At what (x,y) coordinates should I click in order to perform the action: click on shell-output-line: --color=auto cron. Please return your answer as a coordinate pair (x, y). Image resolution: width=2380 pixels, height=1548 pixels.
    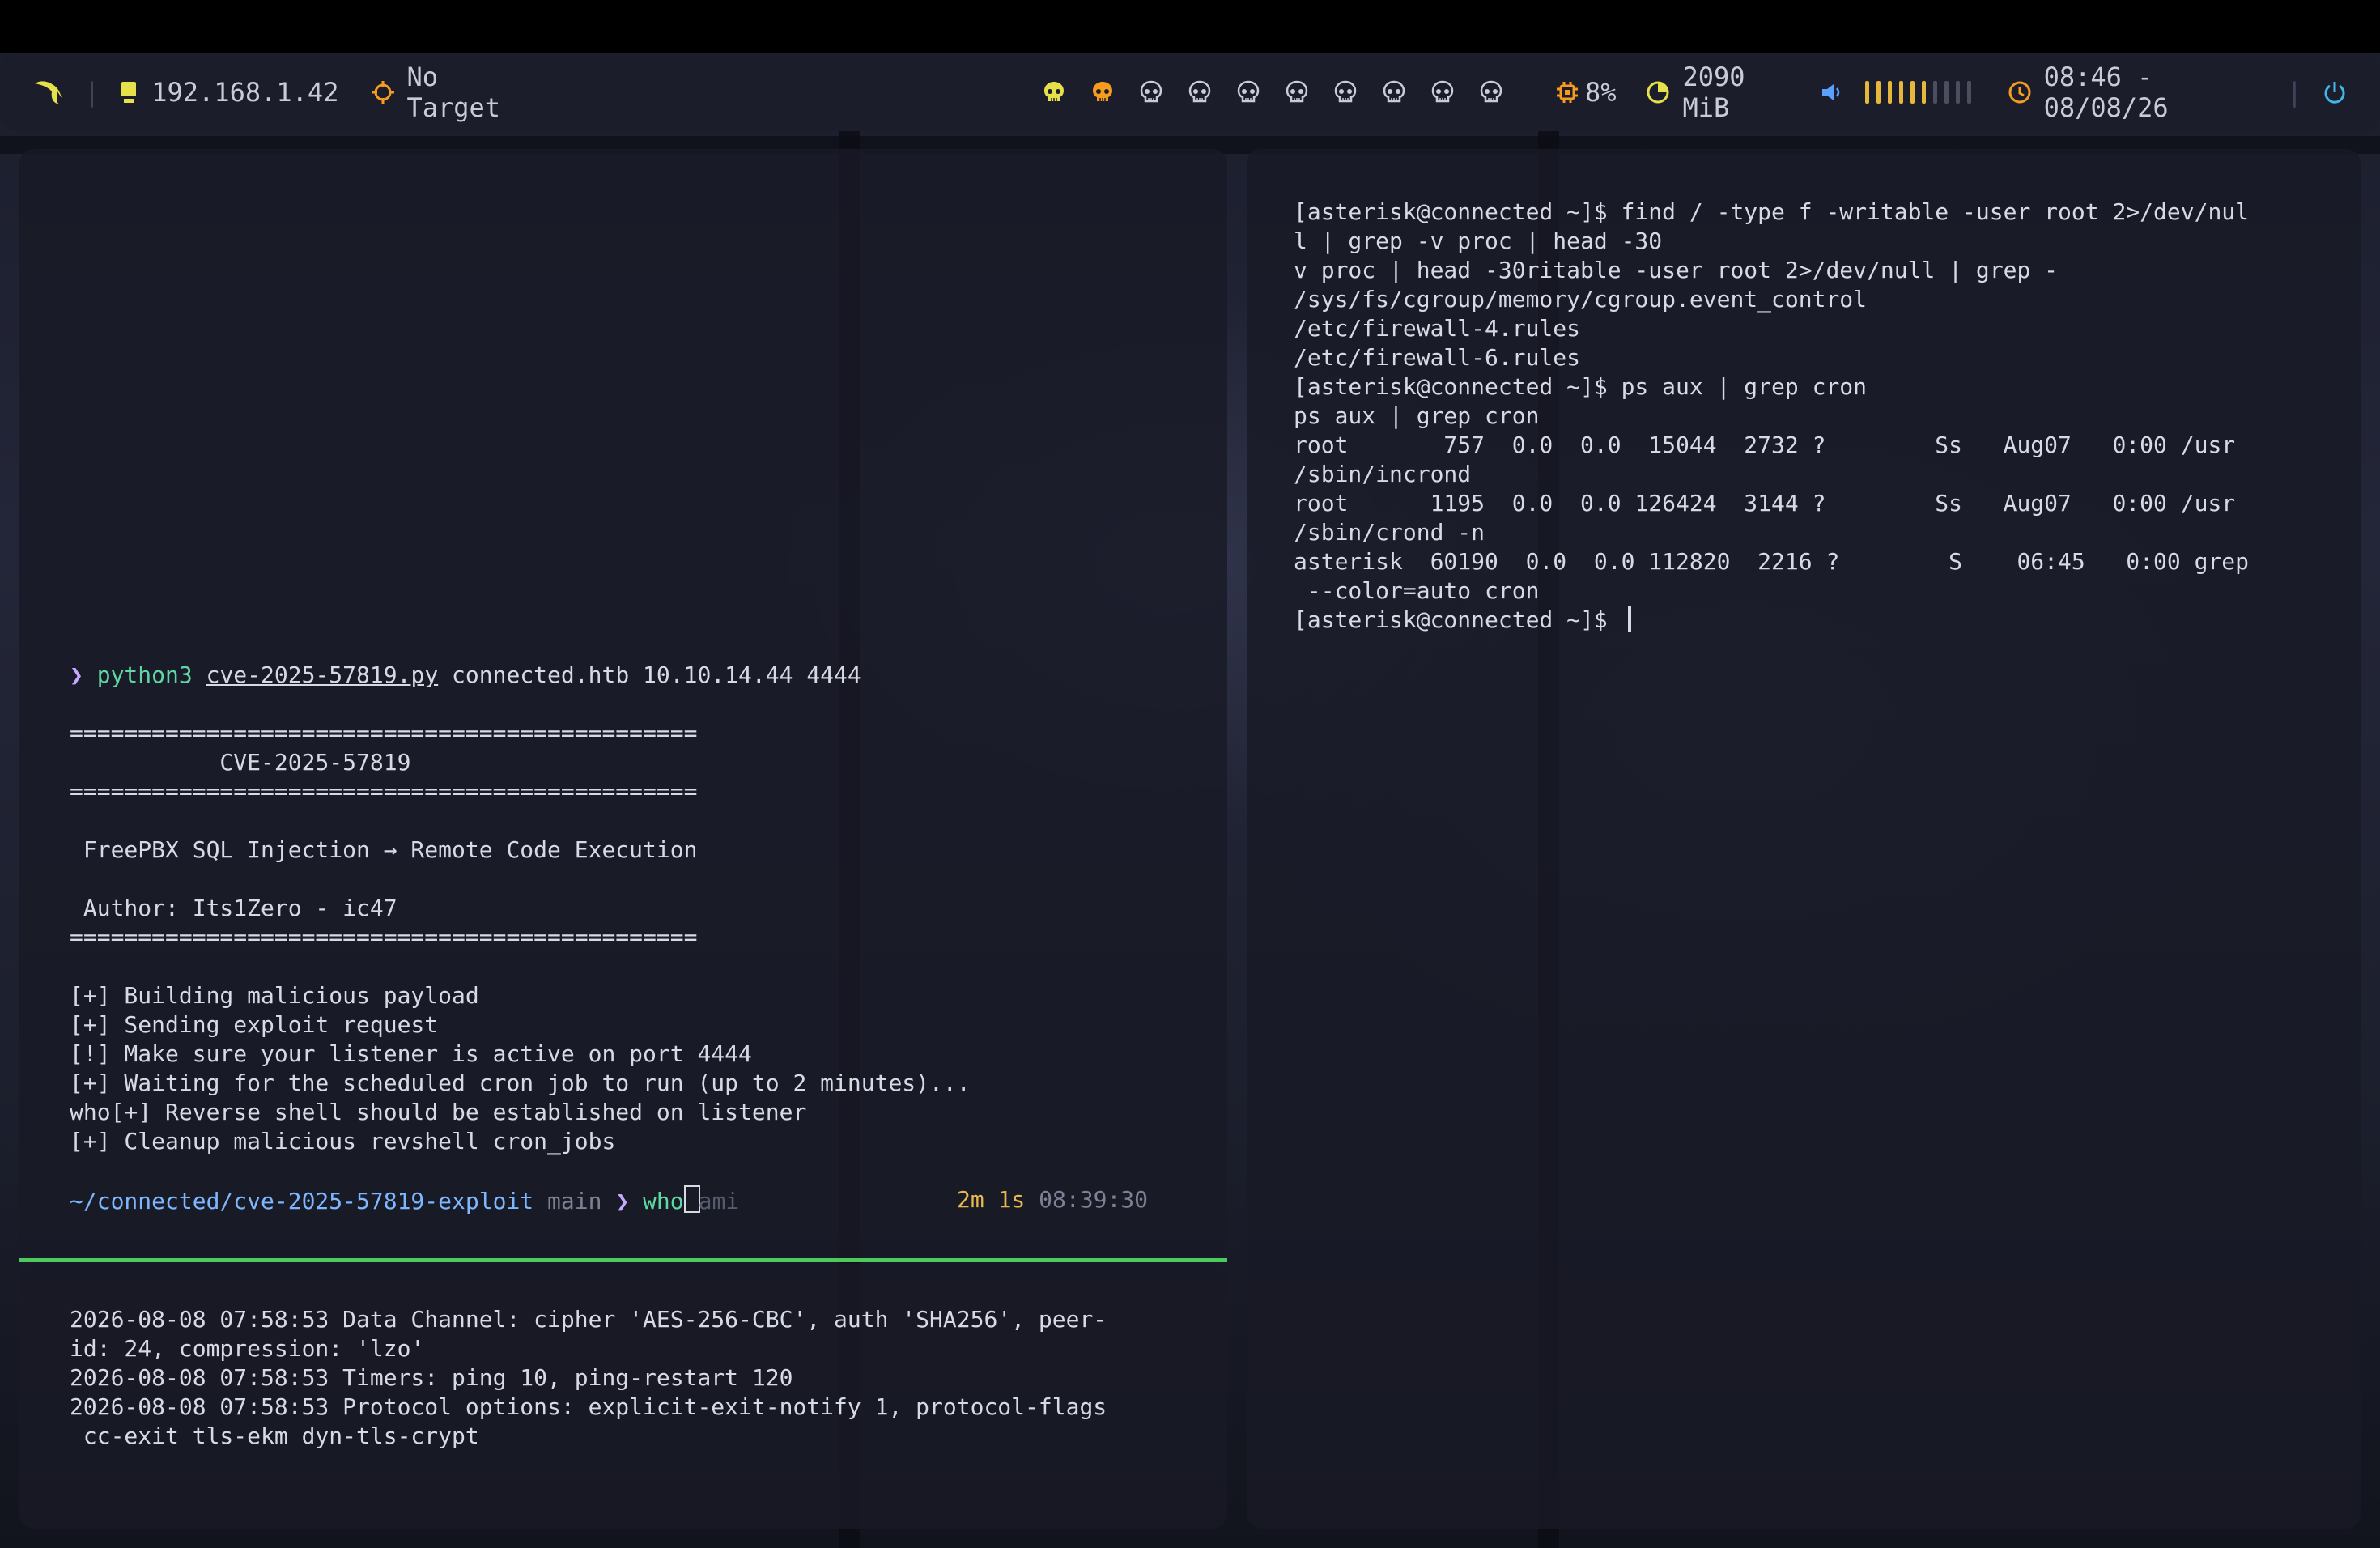
    Looking at the image, I should click on (1417, 590).